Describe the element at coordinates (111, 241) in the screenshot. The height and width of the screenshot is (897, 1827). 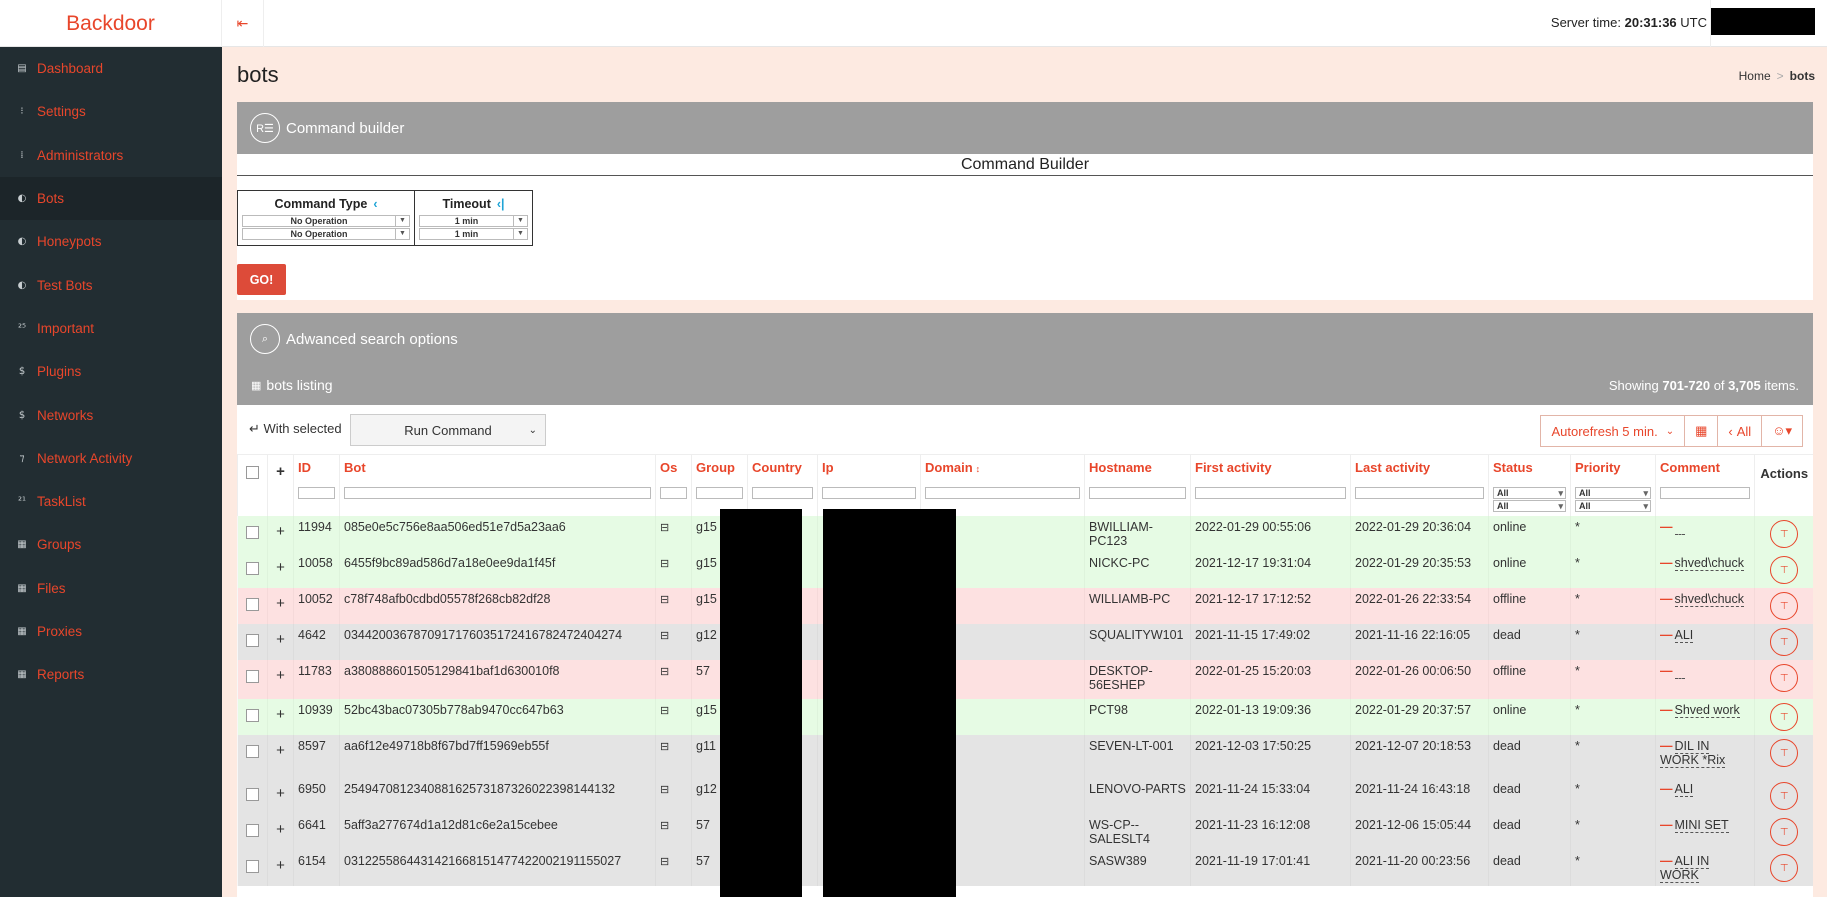
I see `sidebar-item-honeypots: ◐ Honeypots` at that location.